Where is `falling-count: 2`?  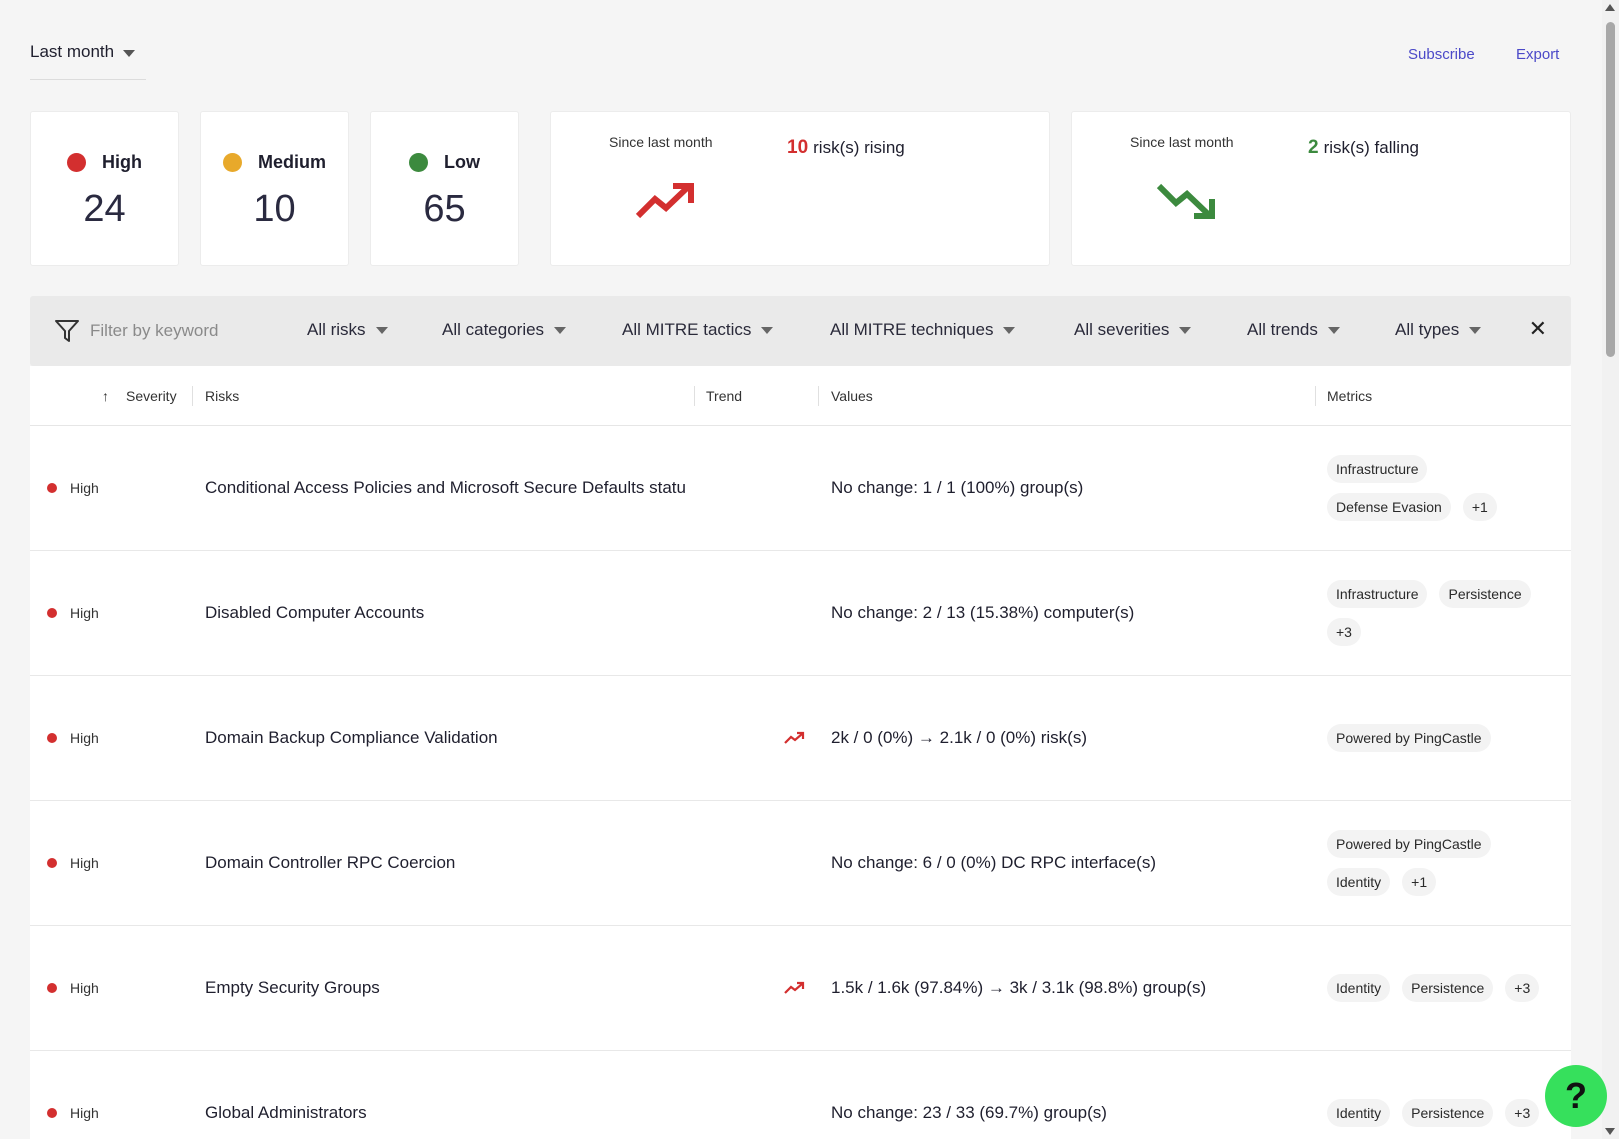
falling-count: 2 is located at coordinates (1313, 147).